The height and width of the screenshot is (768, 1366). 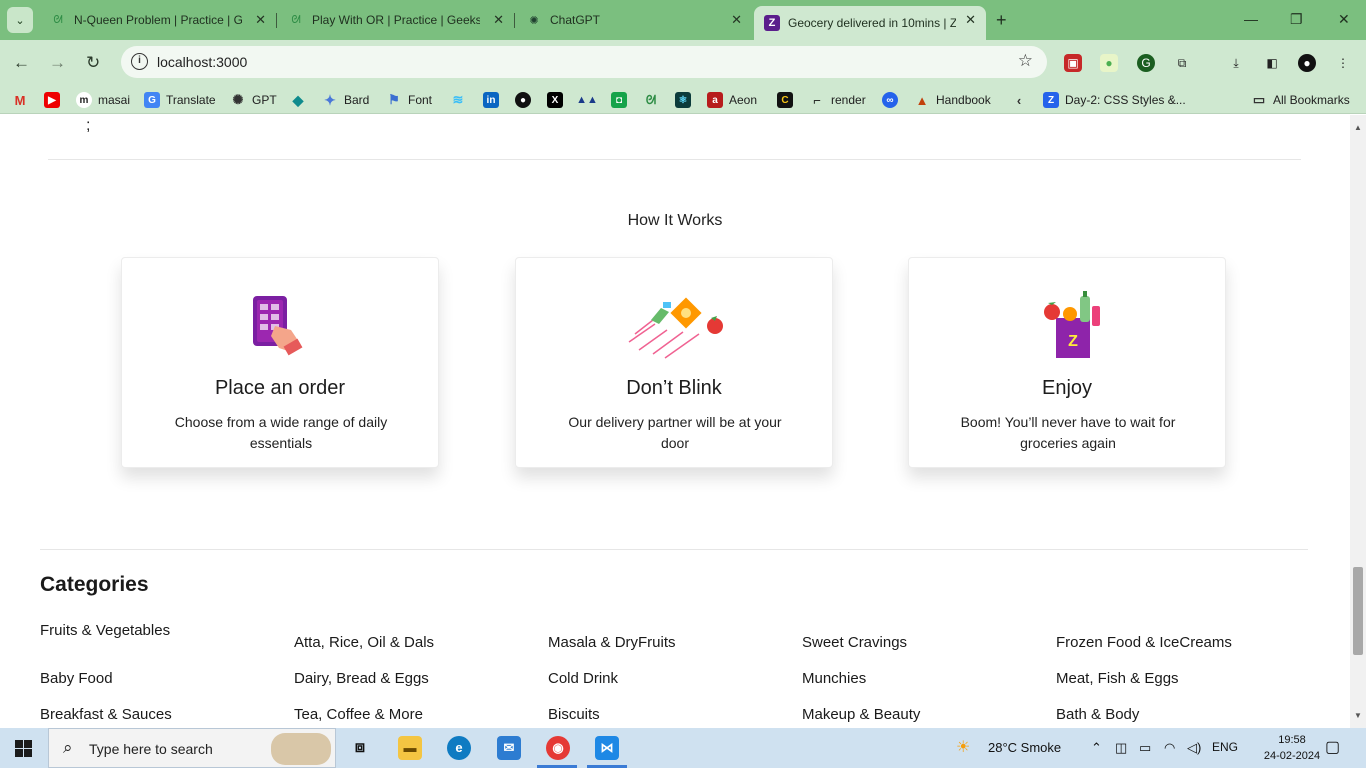 What do you see at coordinates (558, 748) in the screenshot?
I see `chrome-icon: ◉` at bounding box center [558, 748].